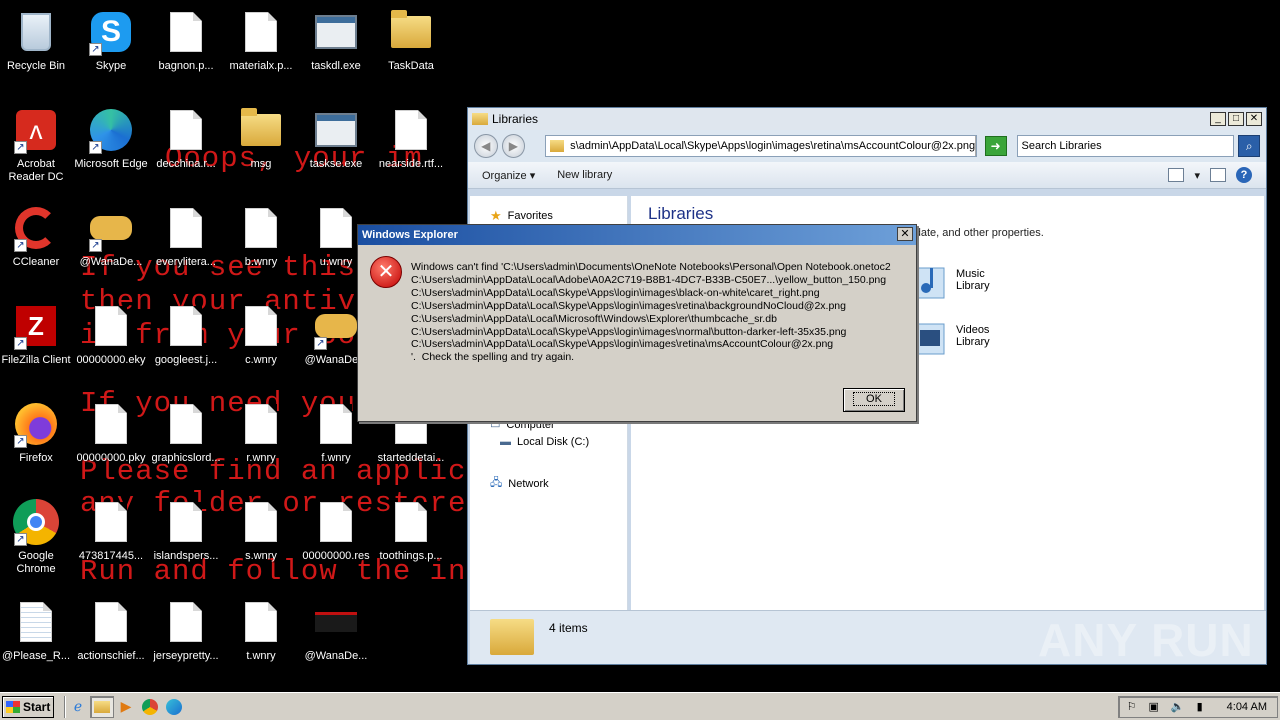 The image size is (1280, 720). What do you see at coordinates (37, 432) in the screenshot?
I see `desktop-icon: ↗ Firefox` at bounding box center [37, 432].